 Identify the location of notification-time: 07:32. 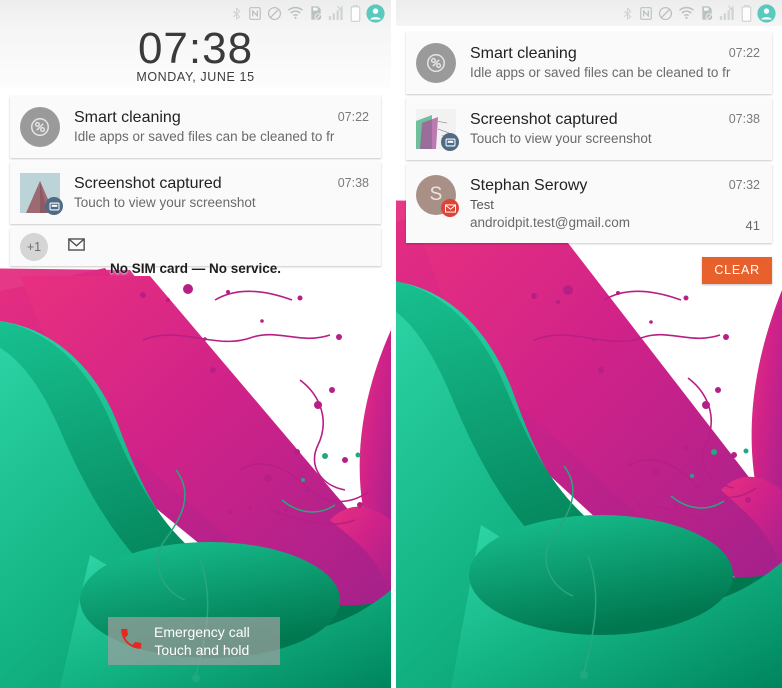
(744, 185).